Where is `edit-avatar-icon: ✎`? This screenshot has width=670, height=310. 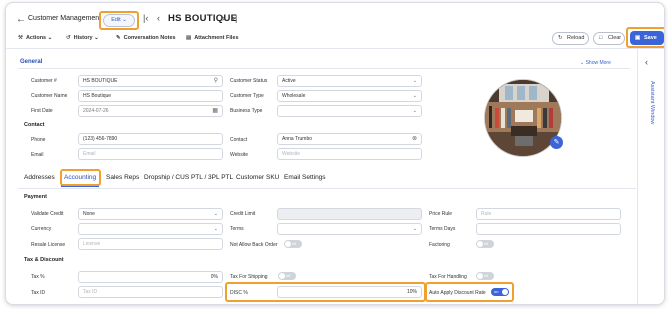 edit-avatar-icon: ✎ is located at coordinates (556, 142).